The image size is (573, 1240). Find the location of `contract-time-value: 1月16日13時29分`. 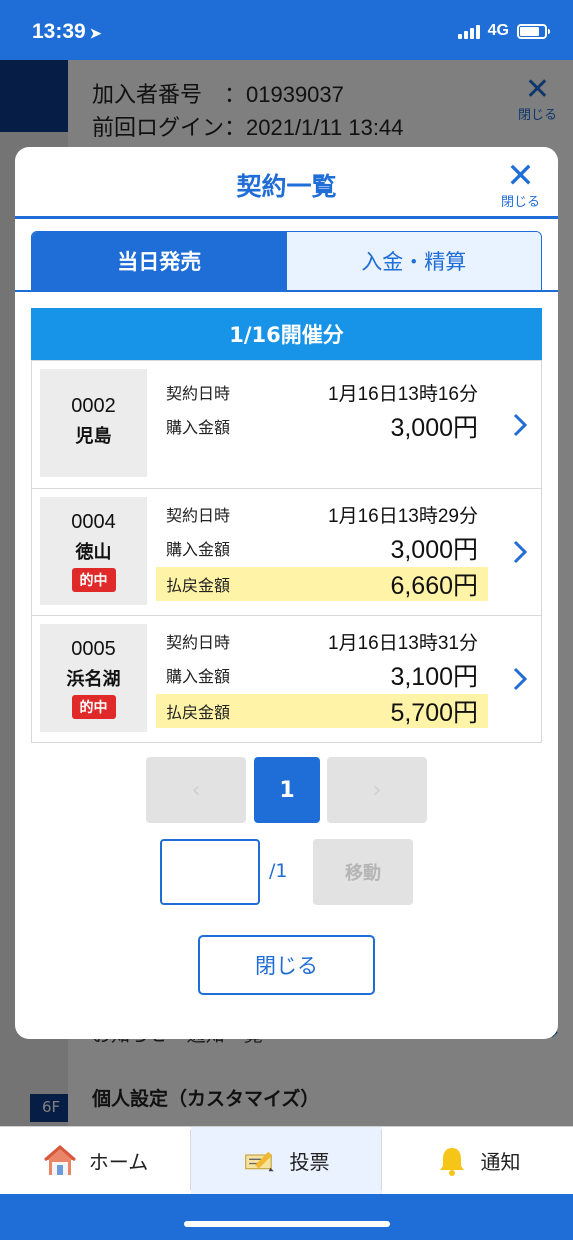

contract-time-value: 1月16日13時29分 is located at coordinates (403, 516).